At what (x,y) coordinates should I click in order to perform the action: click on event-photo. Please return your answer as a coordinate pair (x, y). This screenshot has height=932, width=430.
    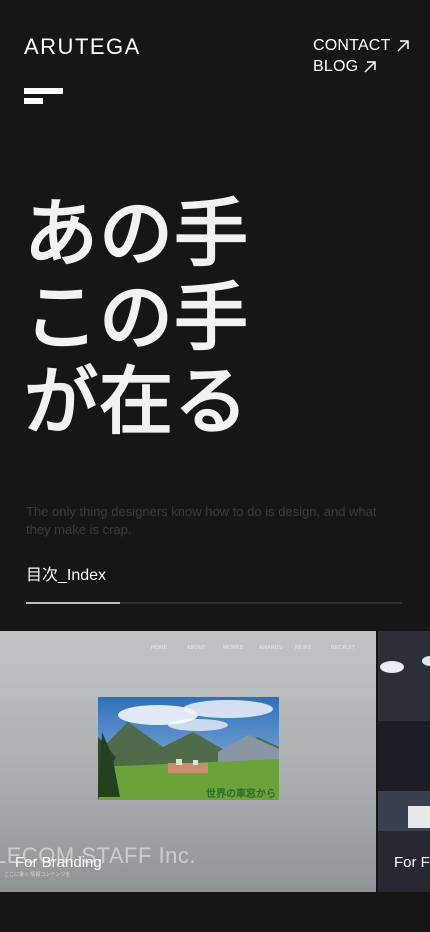
    Looking at the image, I should click on (404, 761).